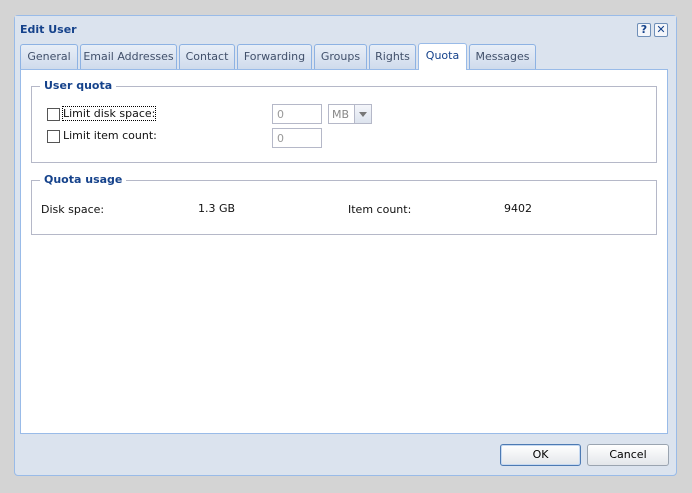 This screenshot has width=692, height=493. What do you see at coordinates (53, 136) in the screenshot?
I see `limit-items-checkbox` at bounding box center [53, 136].